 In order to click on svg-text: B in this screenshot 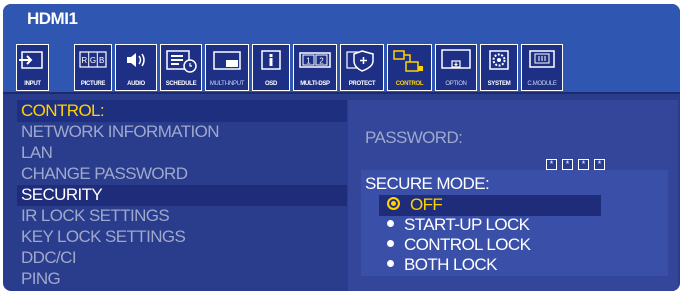, I will do `click(101, 60)`.